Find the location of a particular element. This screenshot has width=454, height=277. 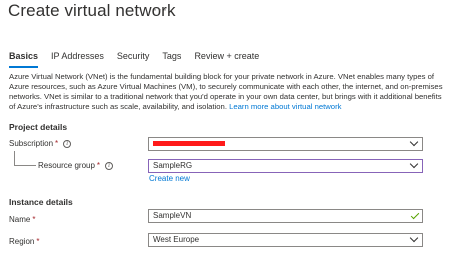

subscription-label: Subscription * i is located at coordinates (40, 143).